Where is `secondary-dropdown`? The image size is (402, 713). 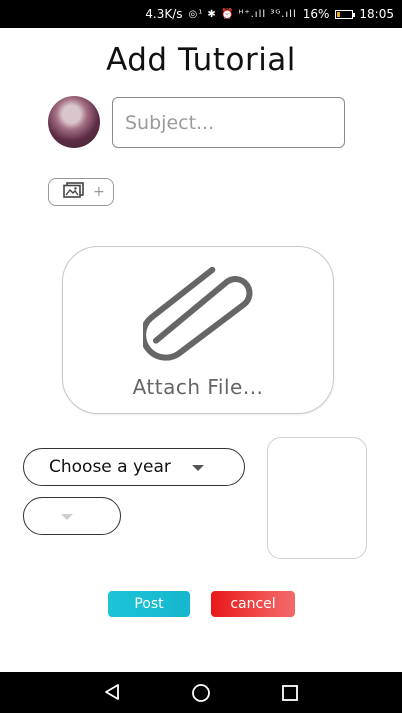
secondary-dropdown is located at coordinates (72, 516).